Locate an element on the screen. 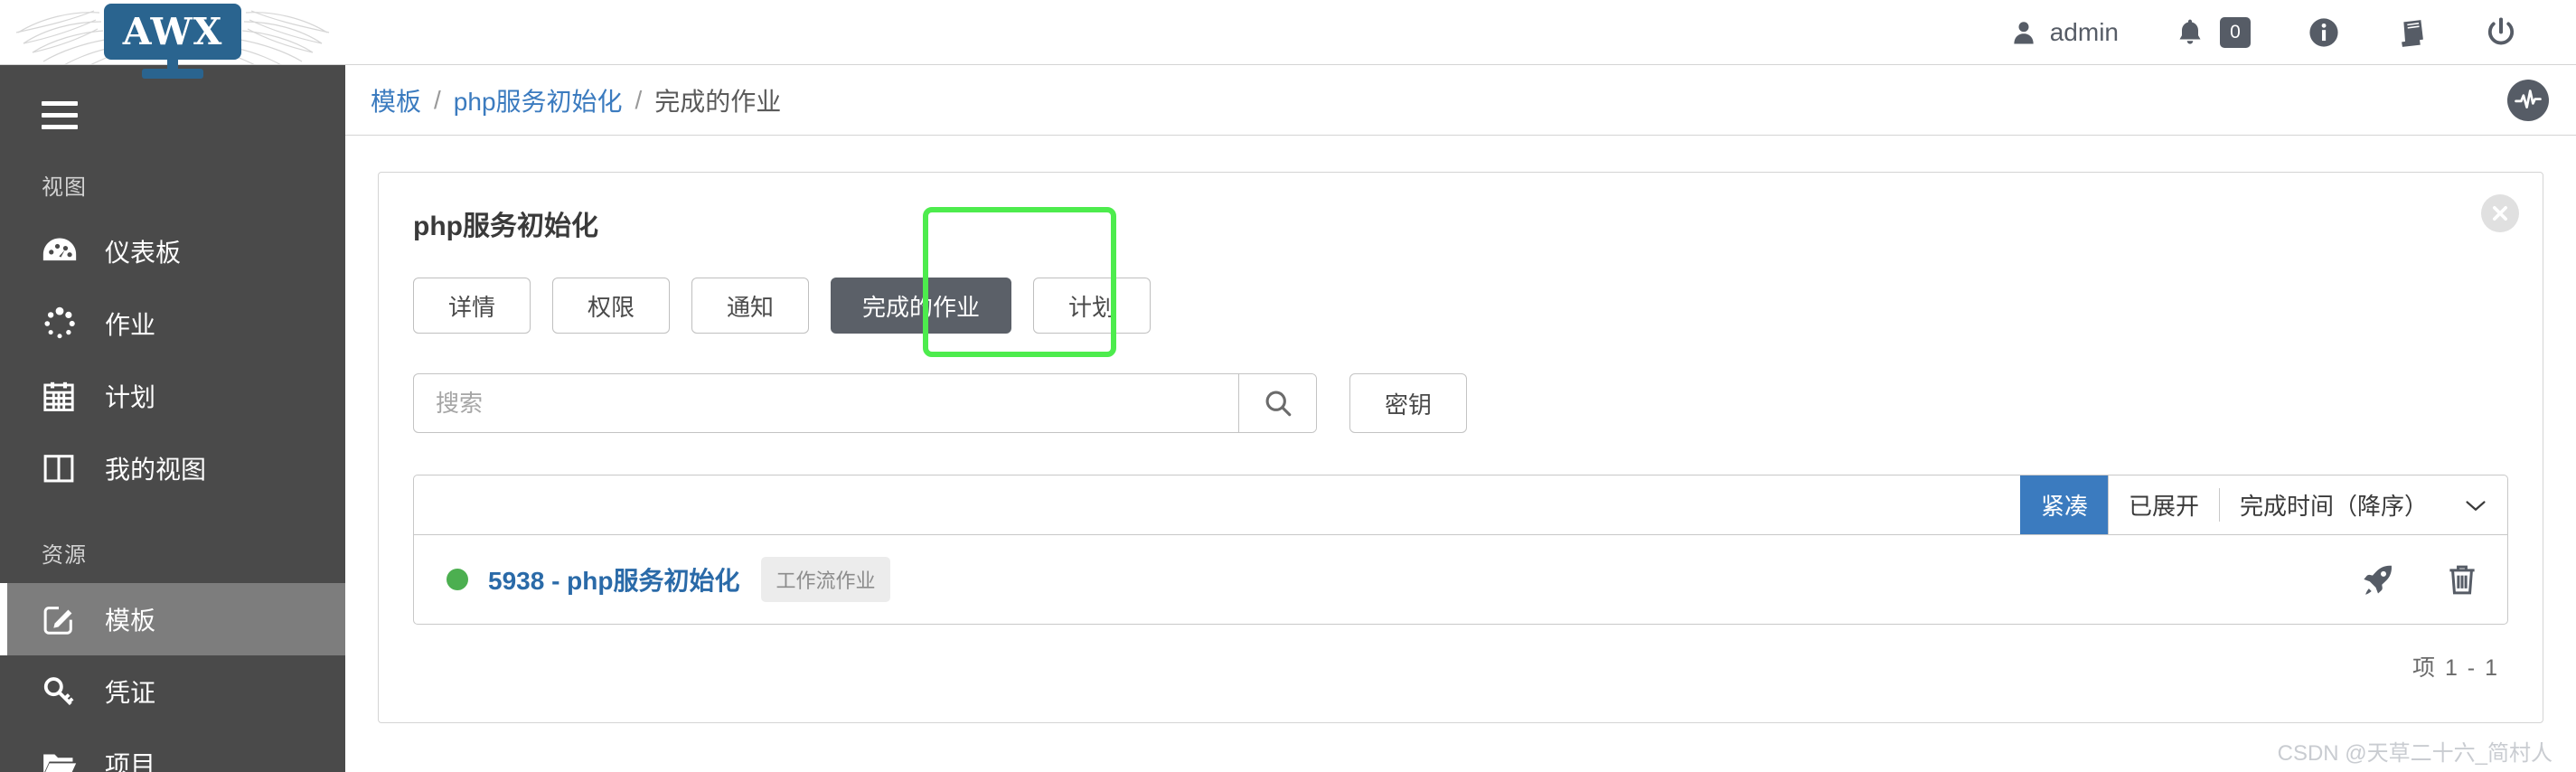 Image resolution: width=2576 pixels, height=772 pixels. view-compact-button: 紧凑 is located at coordinates (2063, 504).